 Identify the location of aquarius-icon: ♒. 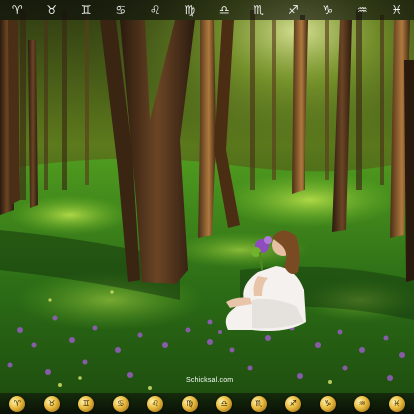
(362, 10).